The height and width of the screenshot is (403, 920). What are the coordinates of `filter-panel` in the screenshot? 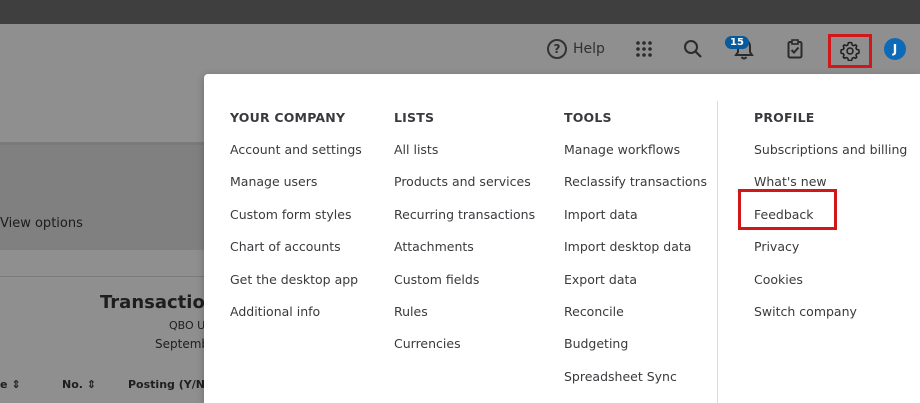 It's located at (102, 196).